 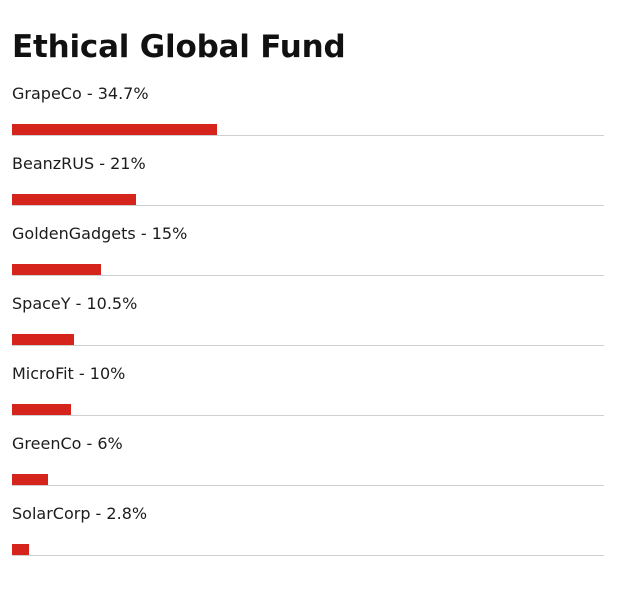 I want to click on holding-percent: 6%, so click(x=110, y=443).